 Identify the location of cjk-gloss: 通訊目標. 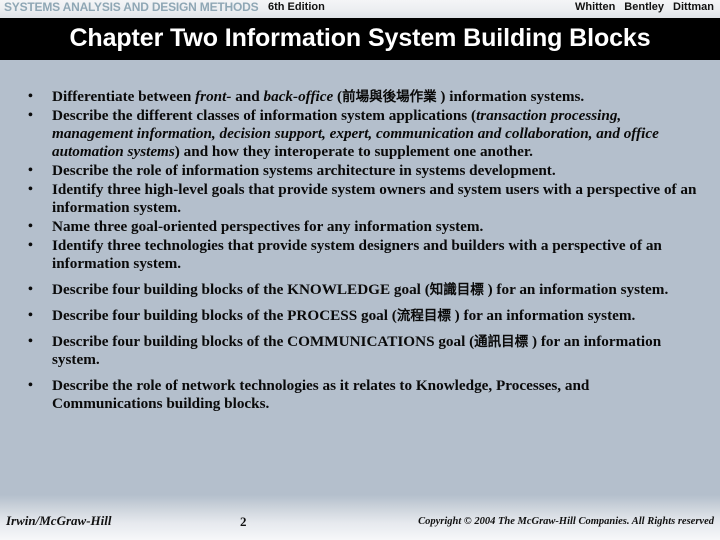
(501, 342).